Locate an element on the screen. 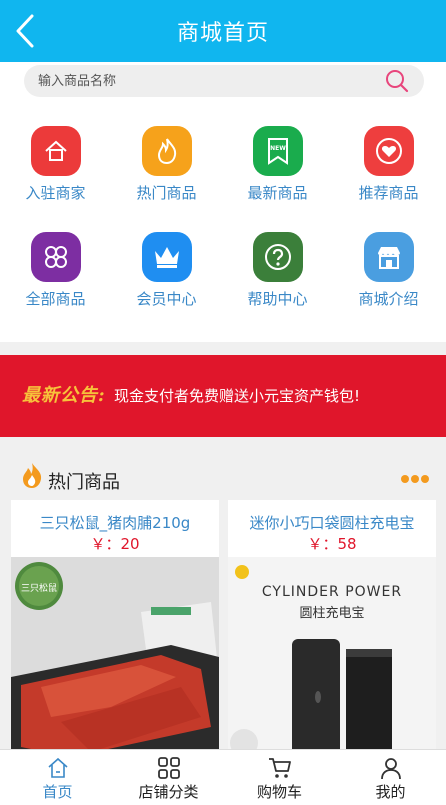 The image size is (446, 805). product-banner-en: CYLINDER POWER is located at coordinates (332, 592).